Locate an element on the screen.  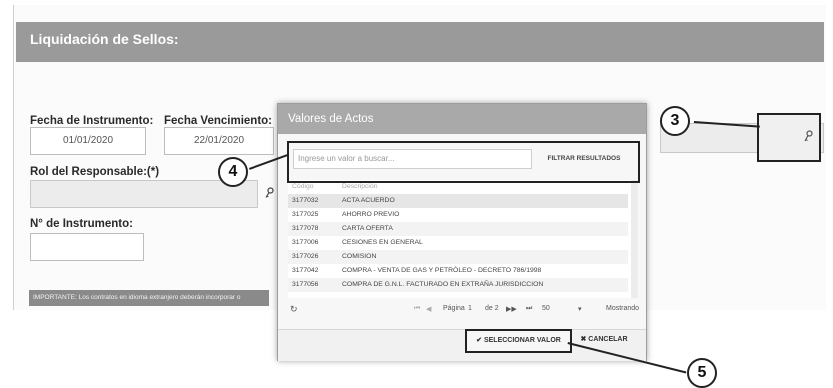
callout-4-highlight is located at coordinates (463, 162).